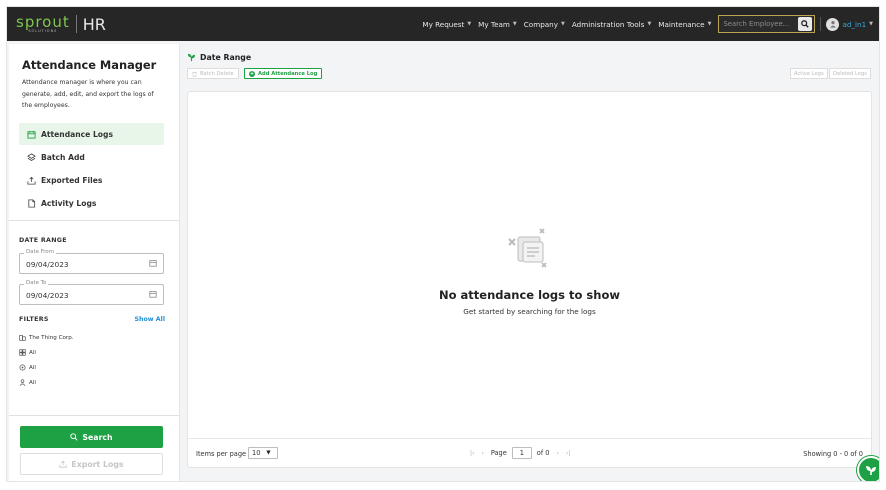  I want to click on logo-text: sprout, so click(43, 21).